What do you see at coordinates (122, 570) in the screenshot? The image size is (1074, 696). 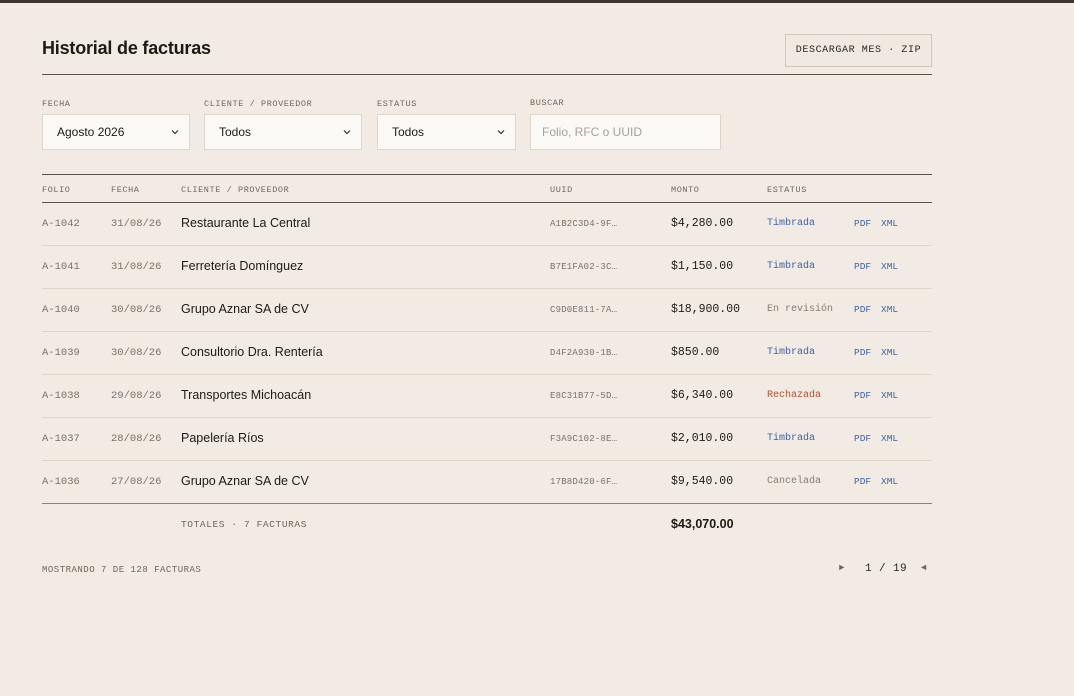 I see `results-count: MOSTRANDO 7 DE 128 FACTURAS` at bounding box center [122, 570].